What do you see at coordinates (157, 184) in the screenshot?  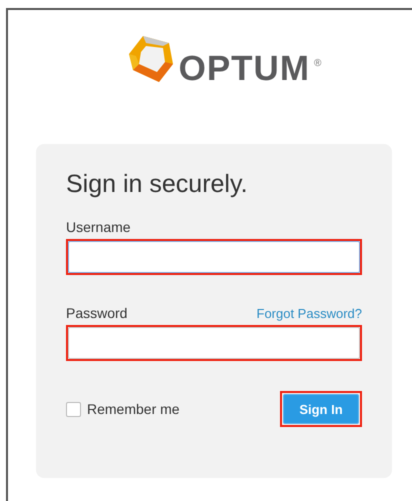 I see `form-title: Sign in securely.` at bounding box center [157, 184].